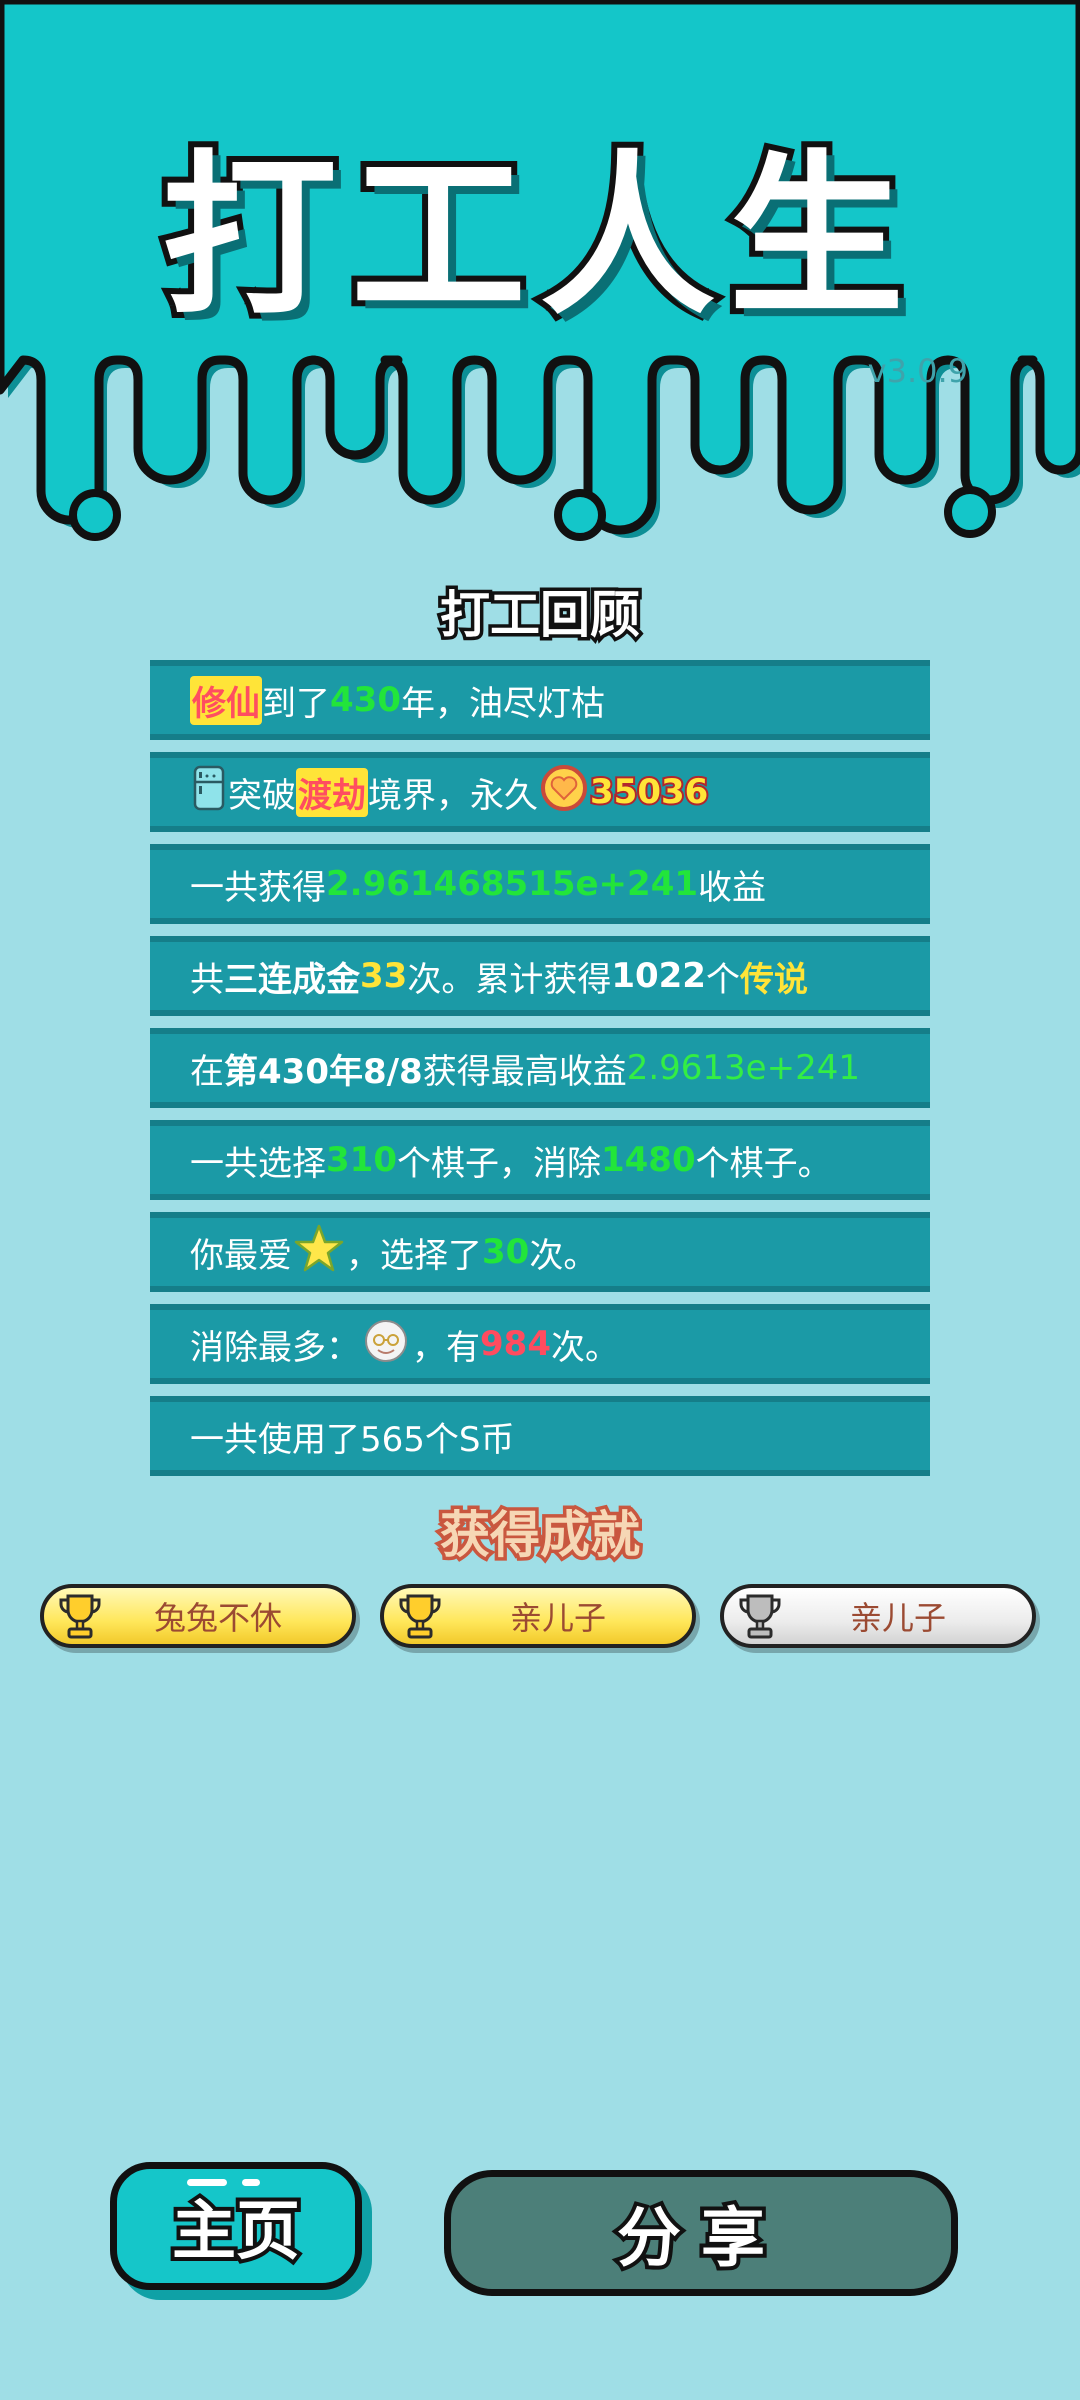 The image size is (1080, 2400). What do you see at coordinates (446, 1347) in the screenshot?
I see `review-text: ，有` at bounding box center [446, 1347].